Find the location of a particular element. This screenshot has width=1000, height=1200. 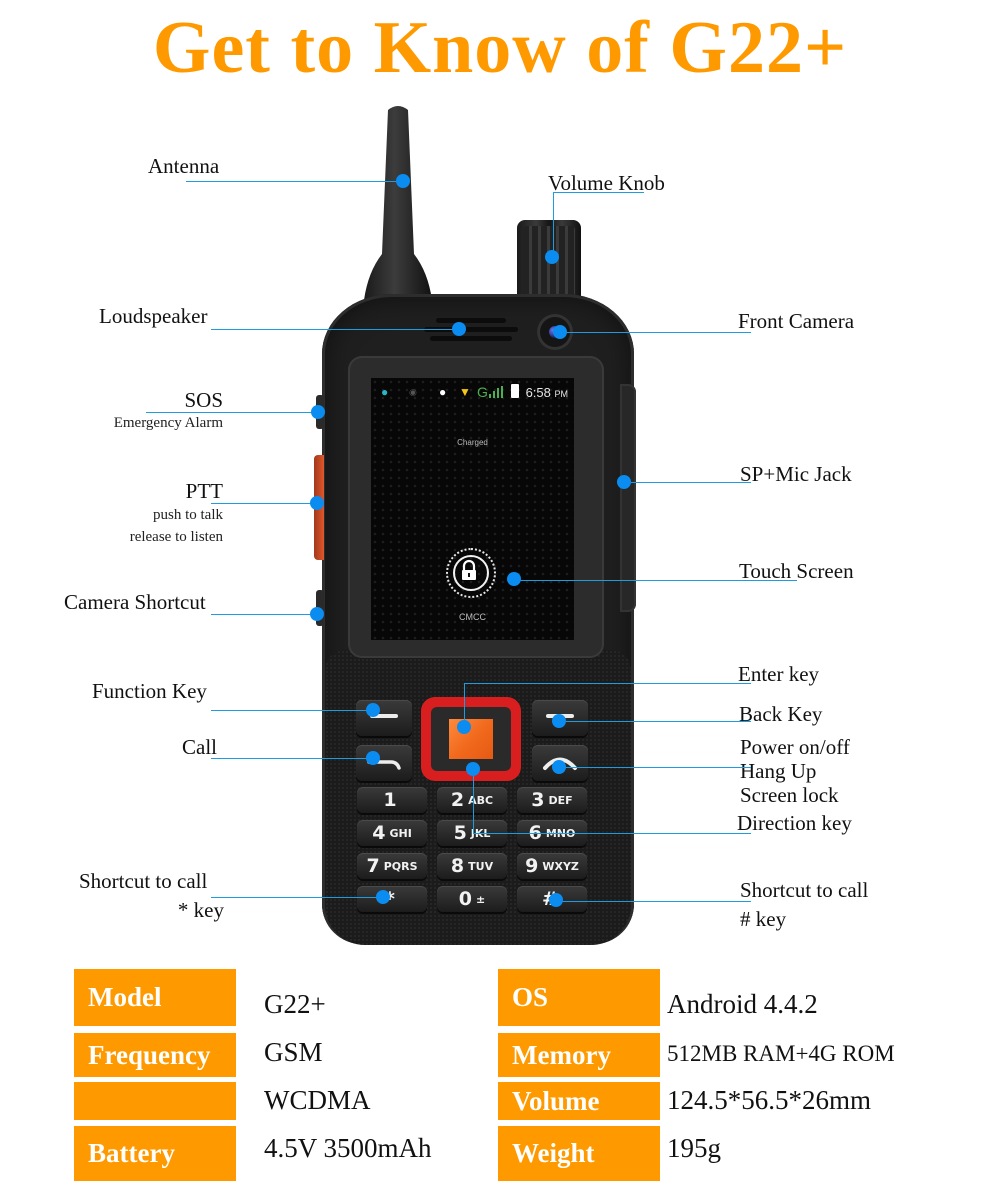

padlock-icon is located at coordinates (469, 569).